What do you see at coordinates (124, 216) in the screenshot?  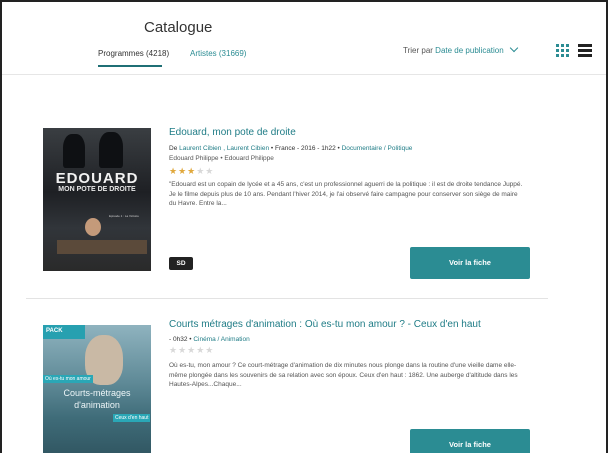 I see `poster-episode: Episode 1 : La Victoire` at bounding box center [124, 216].